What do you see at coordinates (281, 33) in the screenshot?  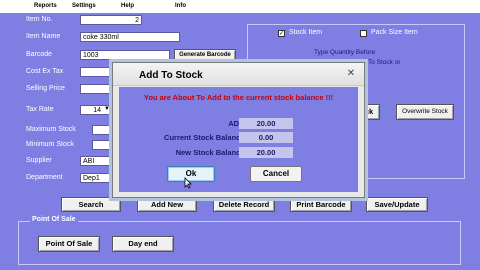 I see `stock-item-checkbox: ✓` at bounding box center [281, 33].